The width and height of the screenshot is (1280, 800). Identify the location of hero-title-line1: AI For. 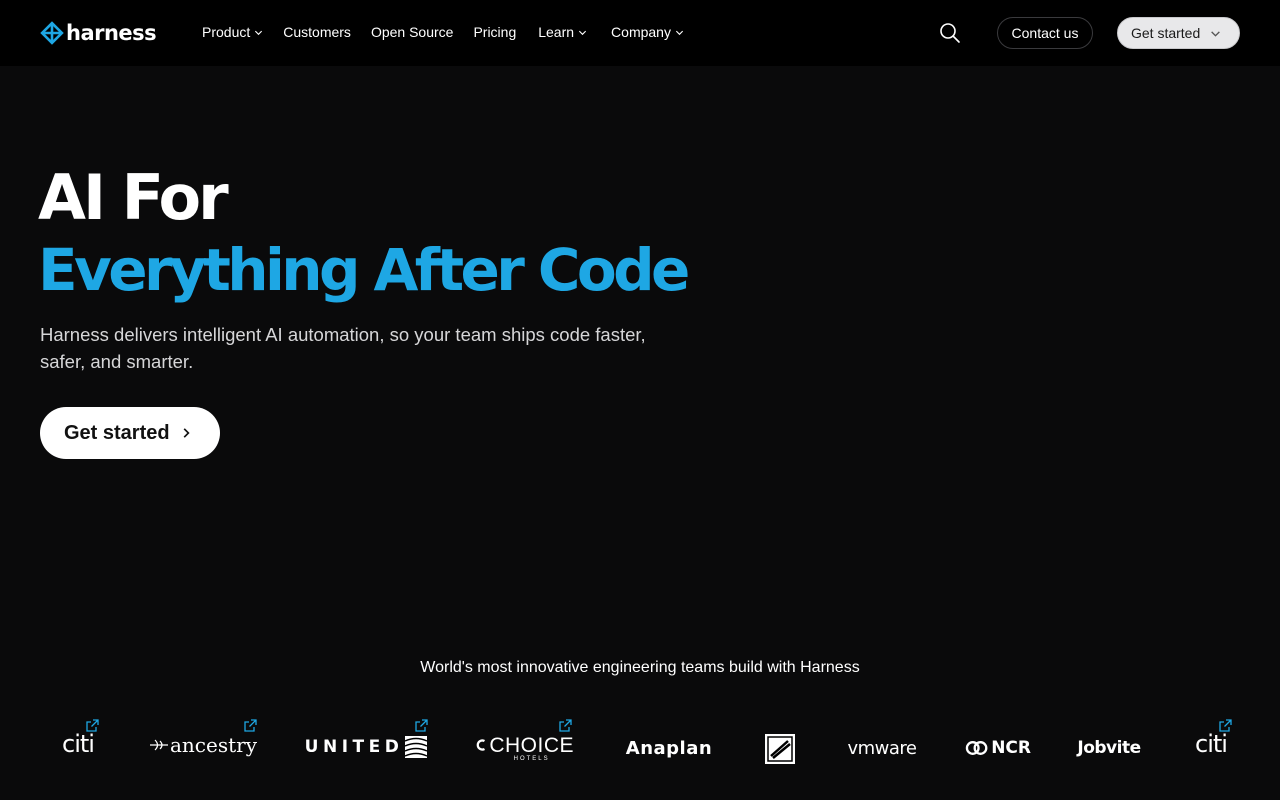
(133, 197).